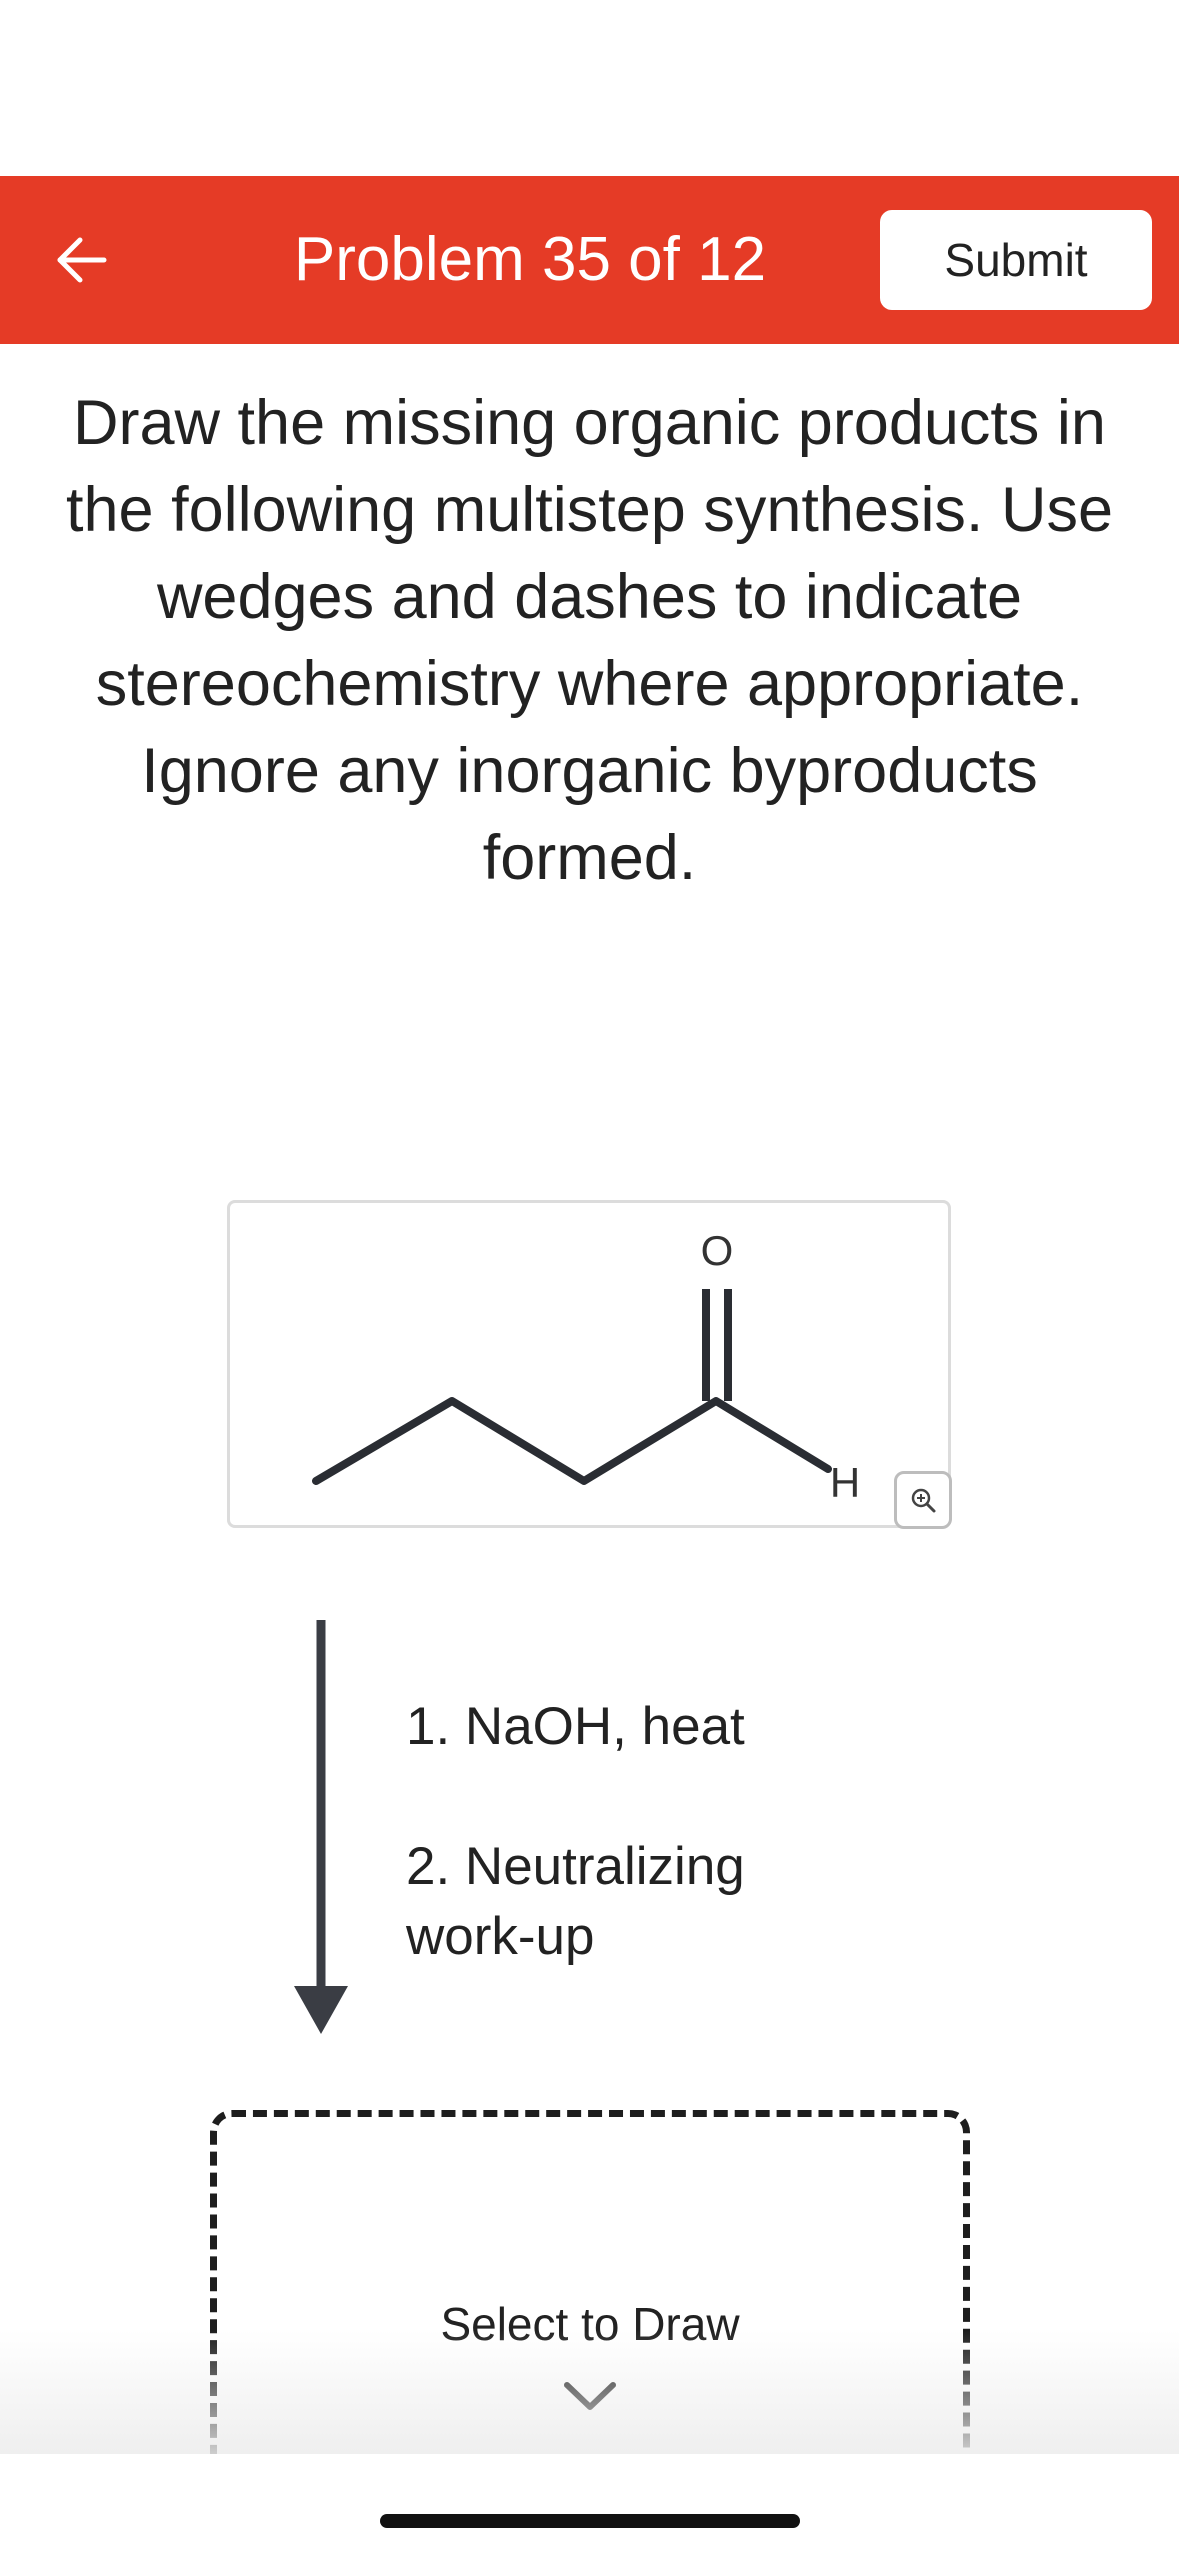  What do you see at coordinates (590, 2324) in the screenshot?
I see `select-to-draw-label: Select to Draw` at bounding box center [590, 2324].